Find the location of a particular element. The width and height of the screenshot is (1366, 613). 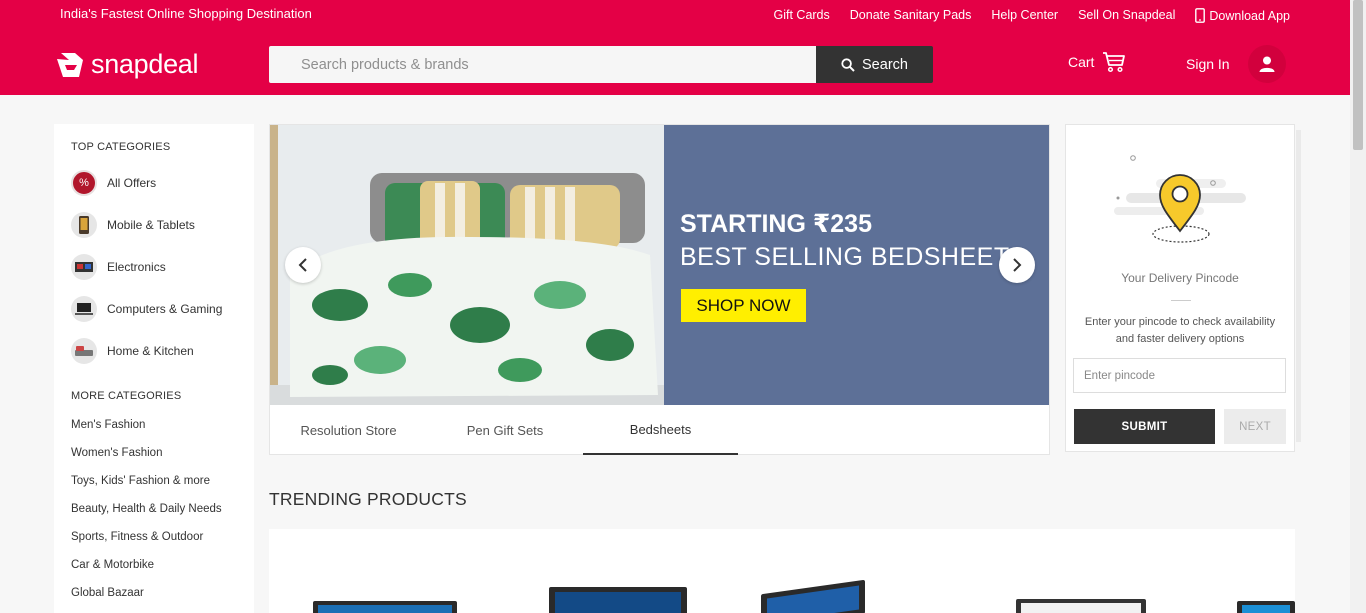

tab-resolution-store: Resolution Store is located at coordinates (348, 430).